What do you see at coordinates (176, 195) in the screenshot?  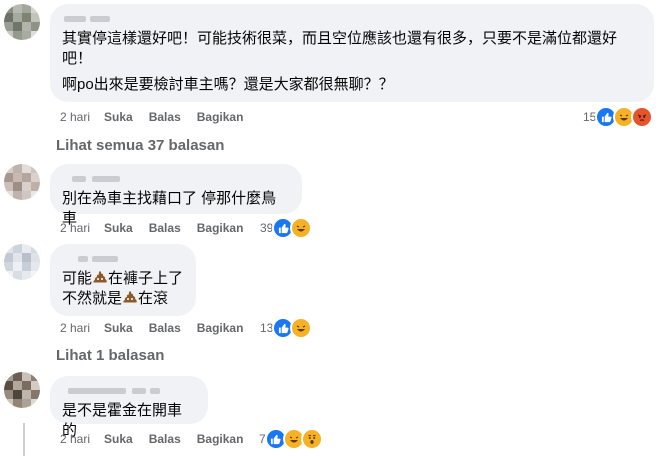 I see `comment-bubble: 別在為車主找藉口了 停那什麼鳥車` at bounding box center [176, 195].